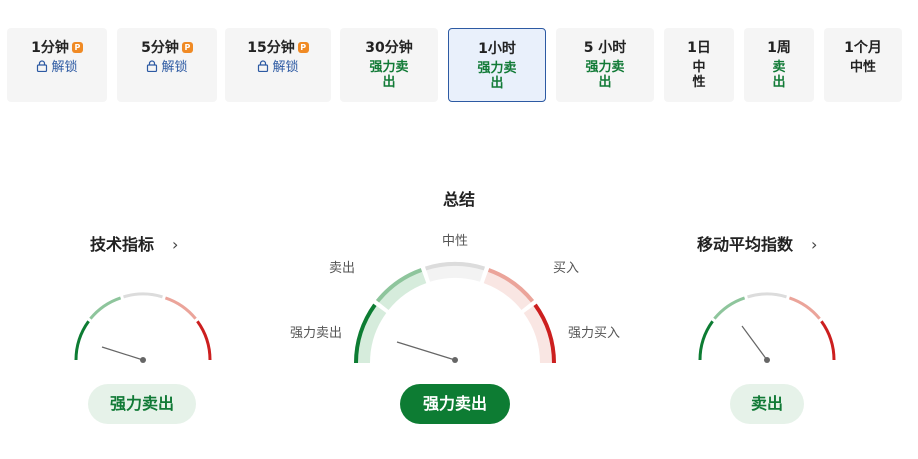 Image resolution: width=918 pixels, height=459 pixels. What do you see at coordinates (699, 48) in the screenshot?
I see `tab-label: 1日` at bounding box center [699, 48].